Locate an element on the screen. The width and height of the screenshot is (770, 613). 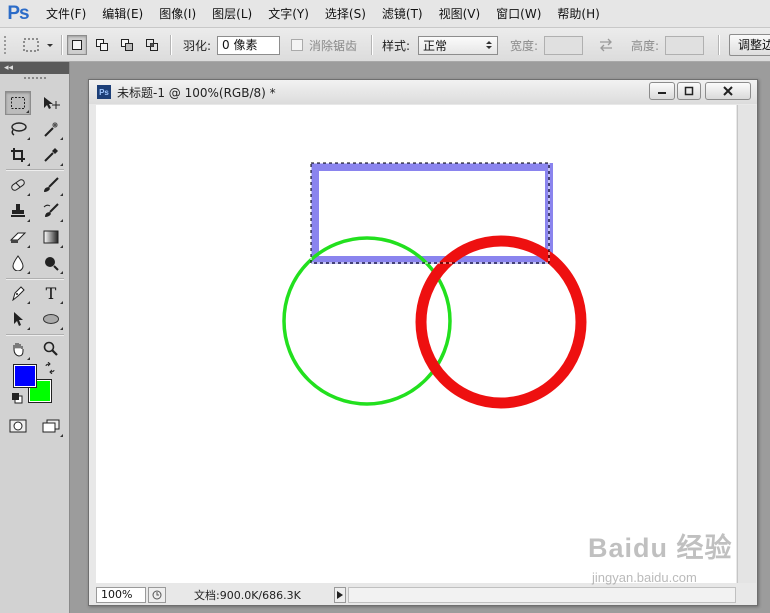
swap-dimensions-icon is located at coordinates (606, 45).